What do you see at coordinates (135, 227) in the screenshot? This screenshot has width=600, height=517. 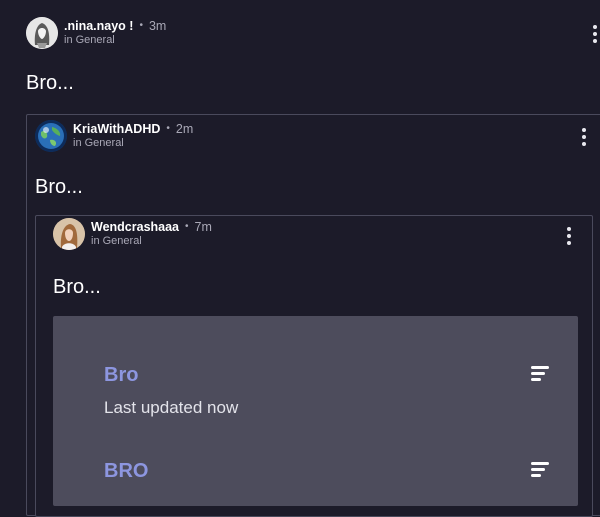 I see `username: Wendcrashaaa` at bounding box center [135, 227].